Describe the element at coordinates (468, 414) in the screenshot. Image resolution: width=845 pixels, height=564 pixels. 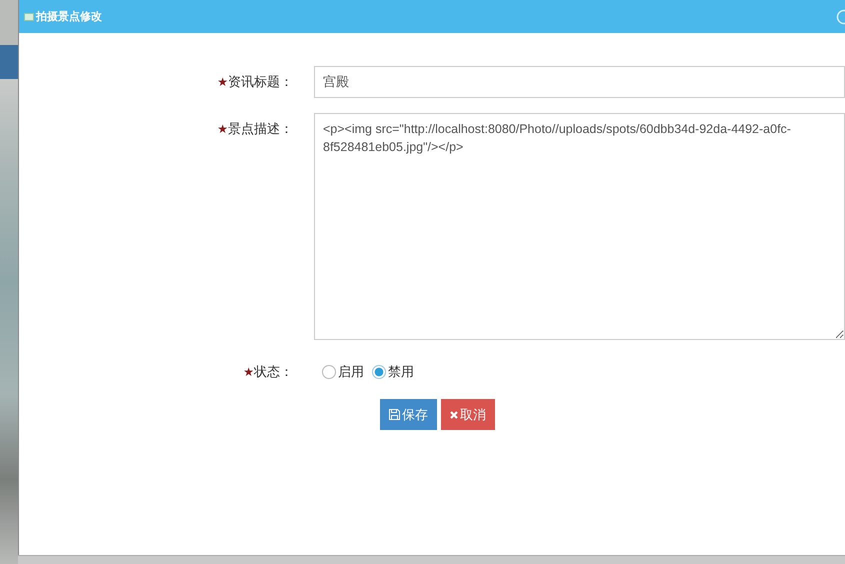
I see `cancel-button: 取消` at that location.